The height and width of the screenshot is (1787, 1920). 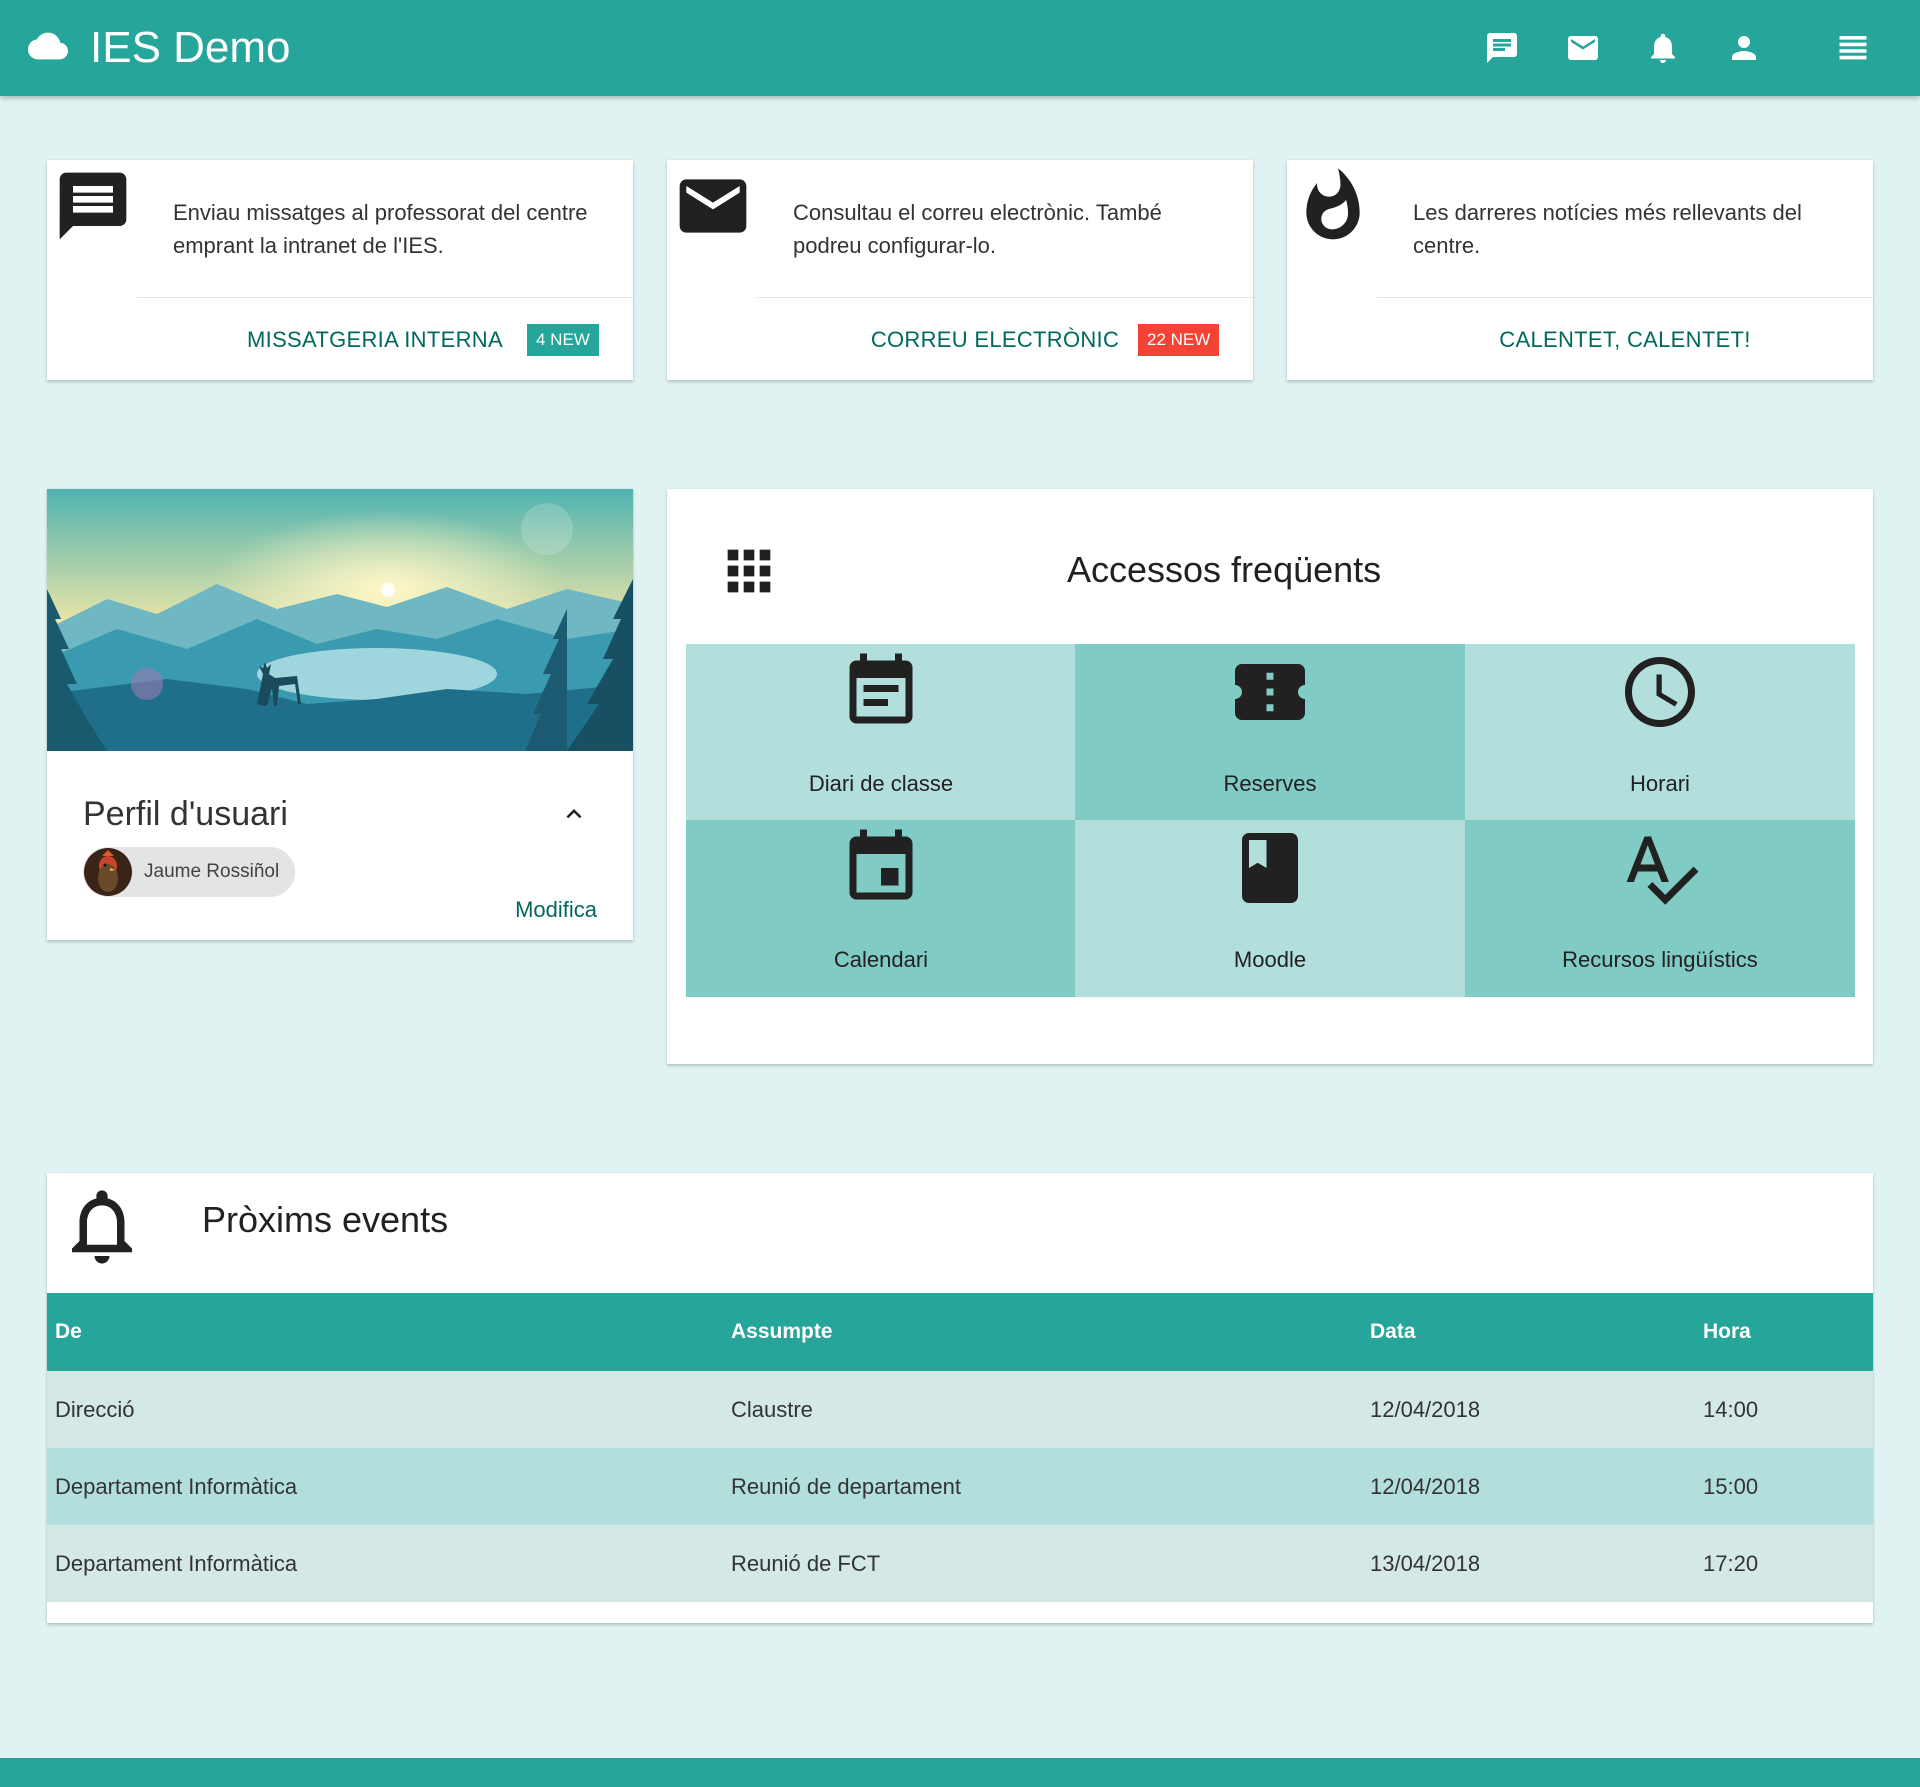 What do you see at coordinates (385, 1409) in the screenshot?
I see `cell-from: Direcció` at bounding box center [385, 1409].